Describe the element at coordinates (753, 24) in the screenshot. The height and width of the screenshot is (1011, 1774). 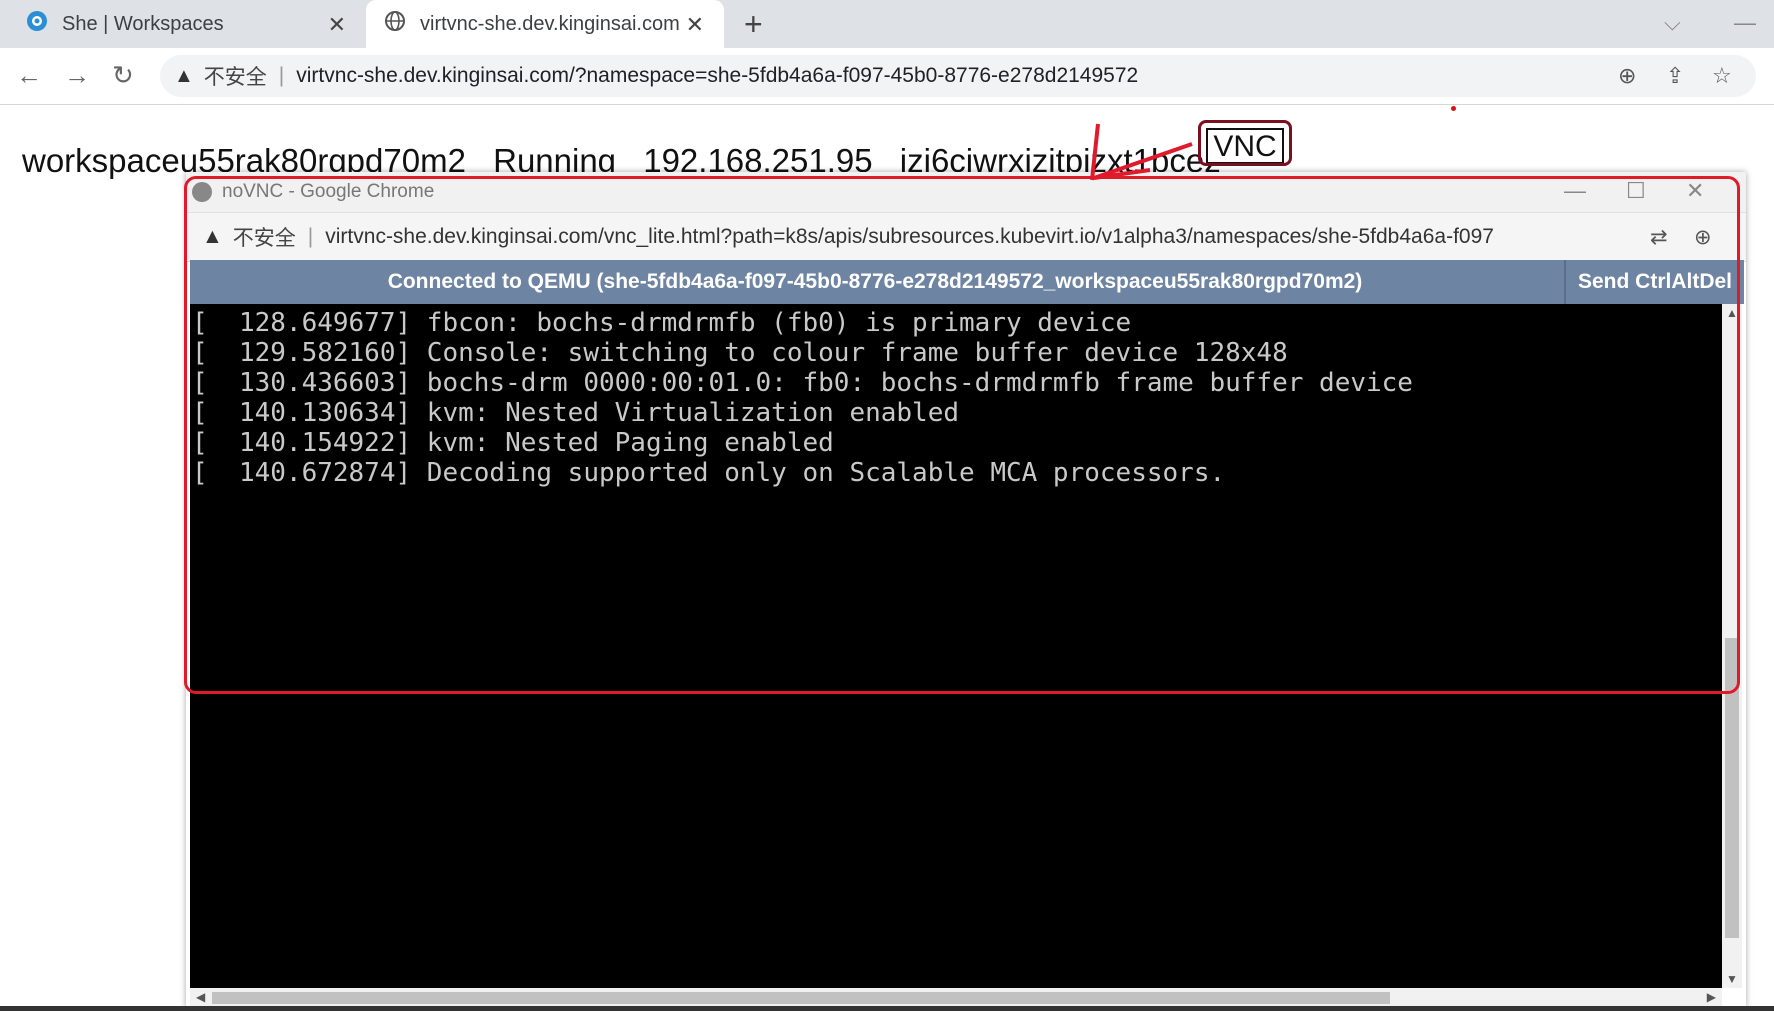
I see `new-tab-button: +` at that location.